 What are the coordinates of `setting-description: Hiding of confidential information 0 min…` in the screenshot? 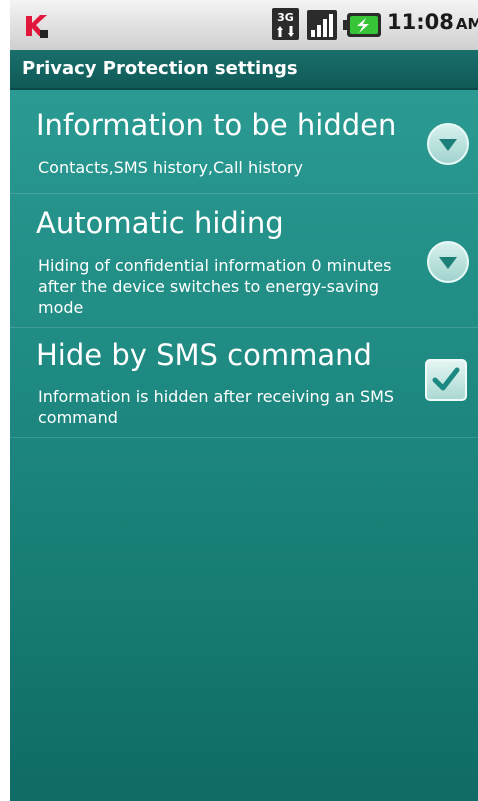 It's located at (215, 286).